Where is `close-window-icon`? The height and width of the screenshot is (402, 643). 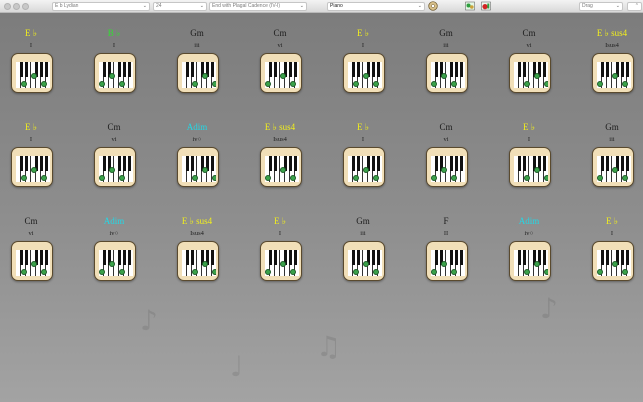 close-window-icon is located at coordinates (7, 6).